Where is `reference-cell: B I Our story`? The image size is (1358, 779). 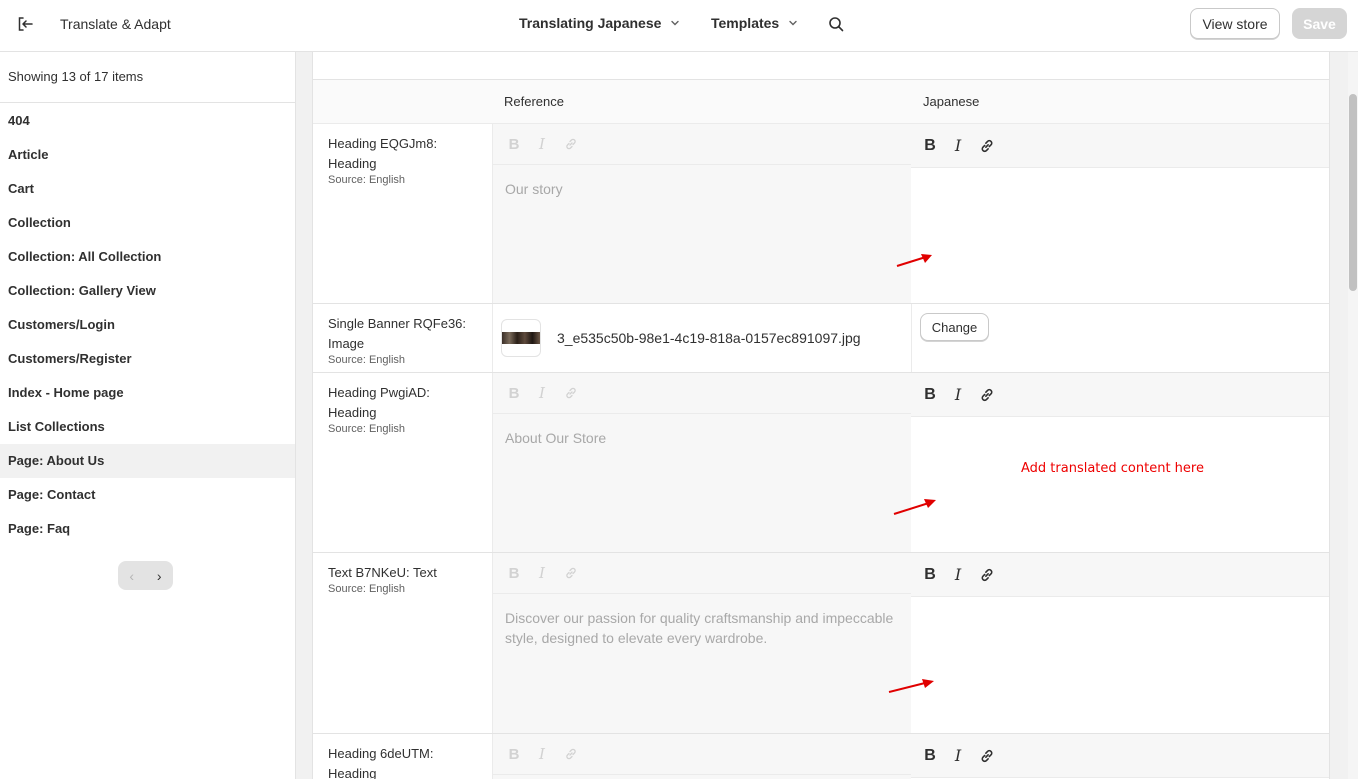 reference-cell: B I Our story is located at coordinates (701, 213).